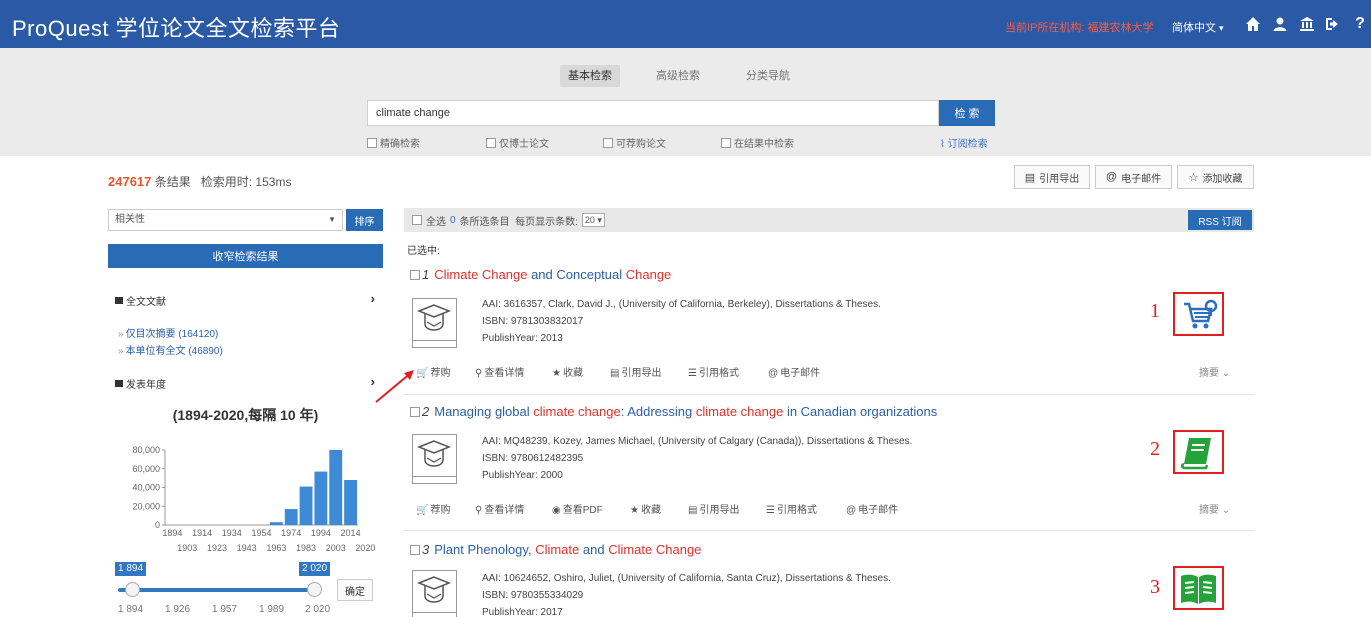 This screenshot has height=617, width=1371. What do you see at coordinates (434, 593) in the screenshot?
I see `thesis-thumbnail` at bounding box center [434, 593].